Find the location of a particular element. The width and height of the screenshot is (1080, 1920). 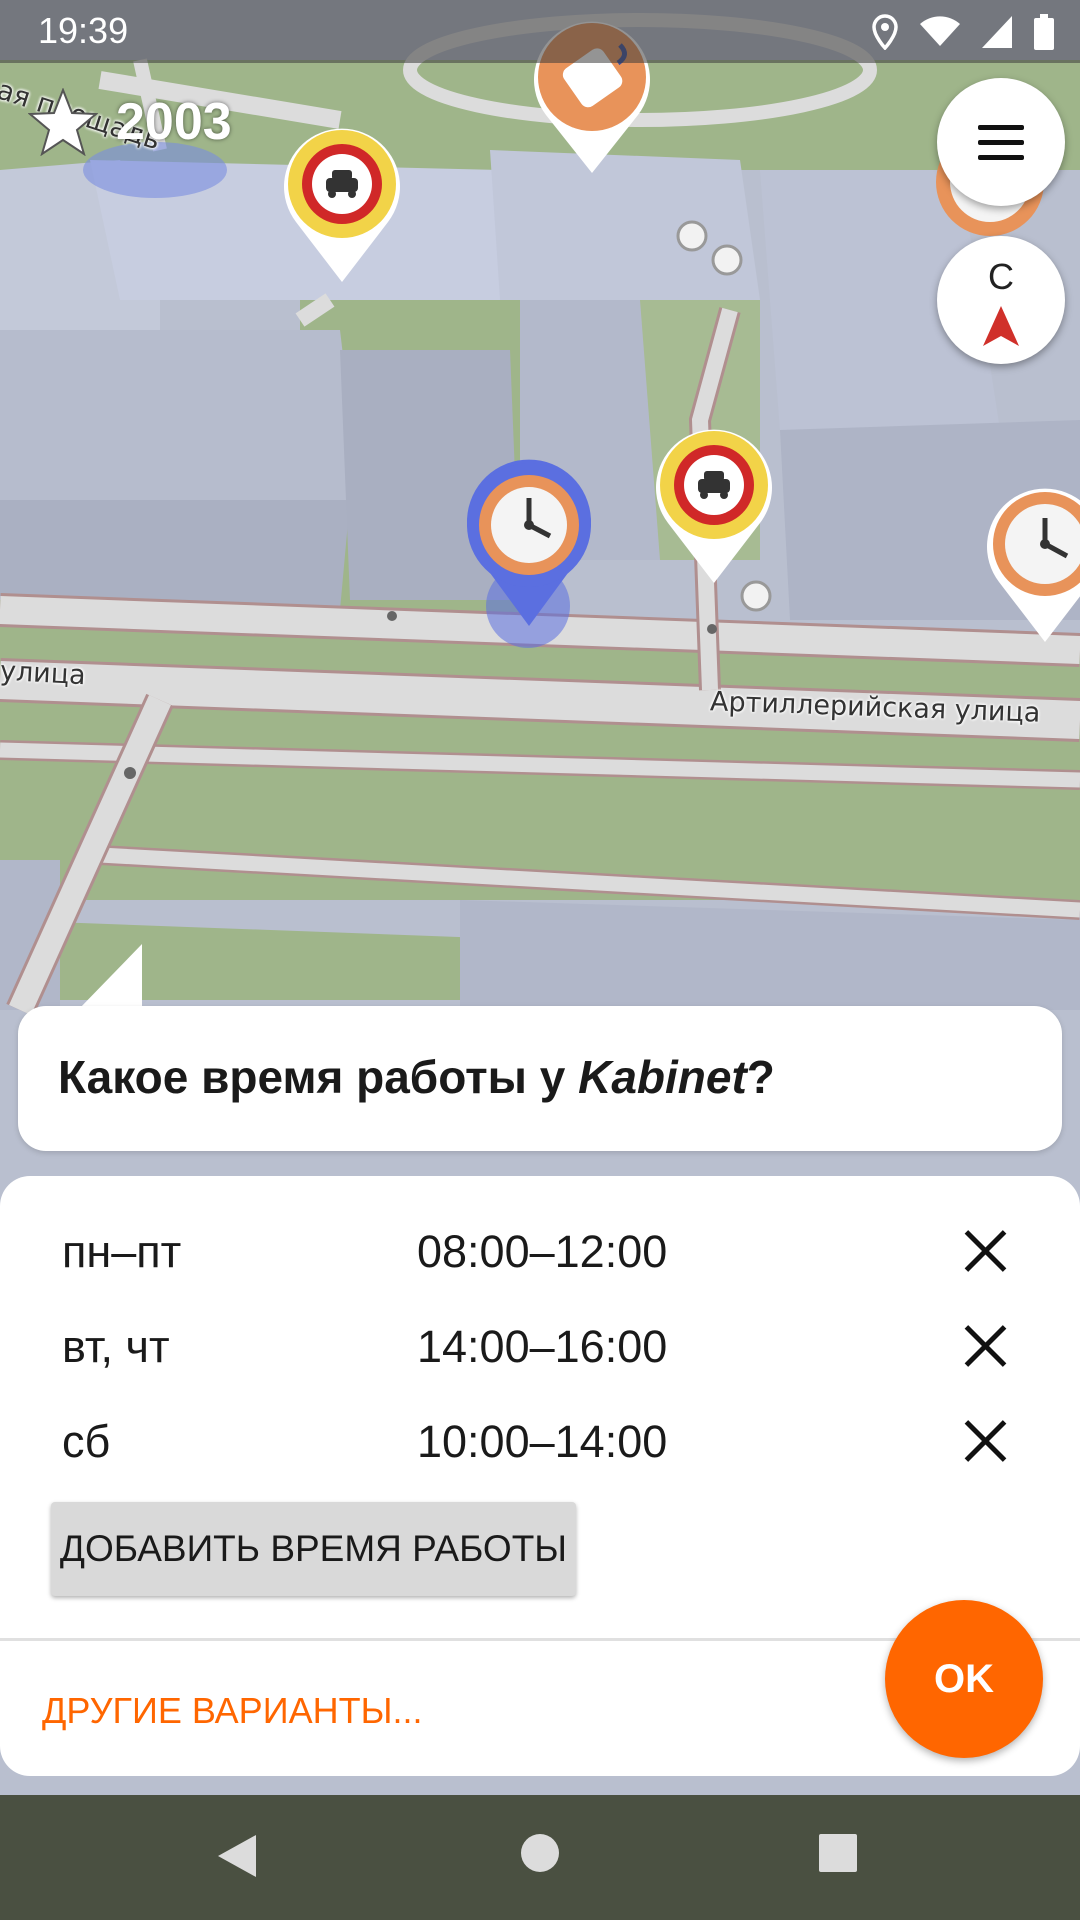

hours-days: сб is located at coordinates (86, 1442).